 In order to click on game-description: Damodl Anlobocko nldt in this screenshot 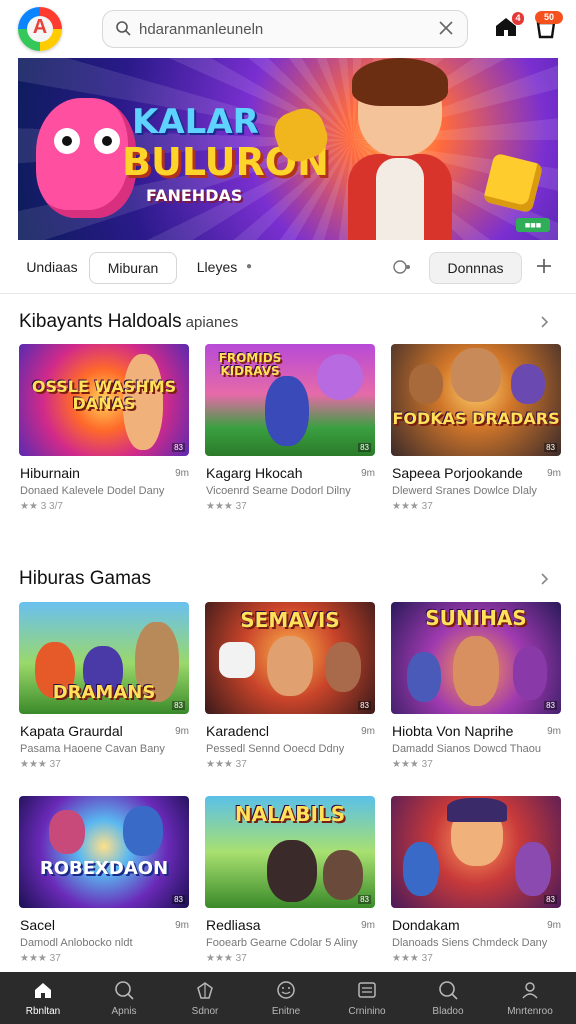, I will do `click(76, 943)`.